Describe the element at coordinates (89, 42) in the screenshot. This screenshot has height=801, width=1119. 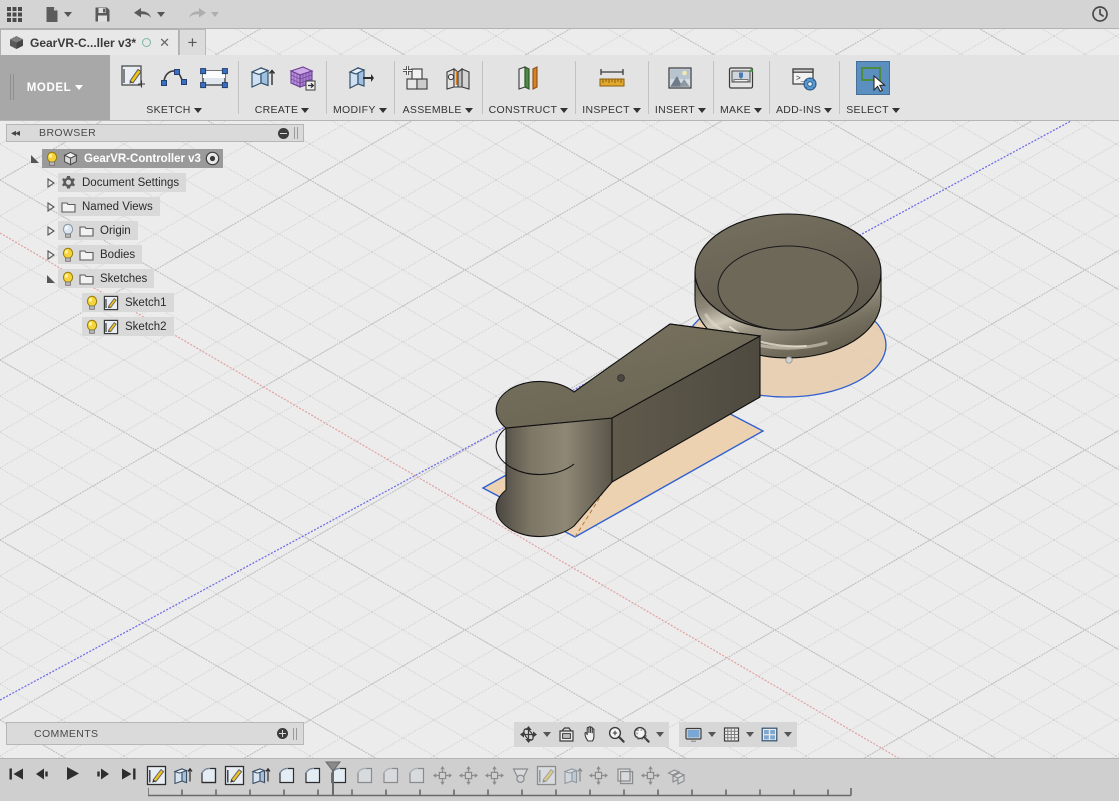
I see `document-tab: GearVR-C...ller v3* ✕` at that location.